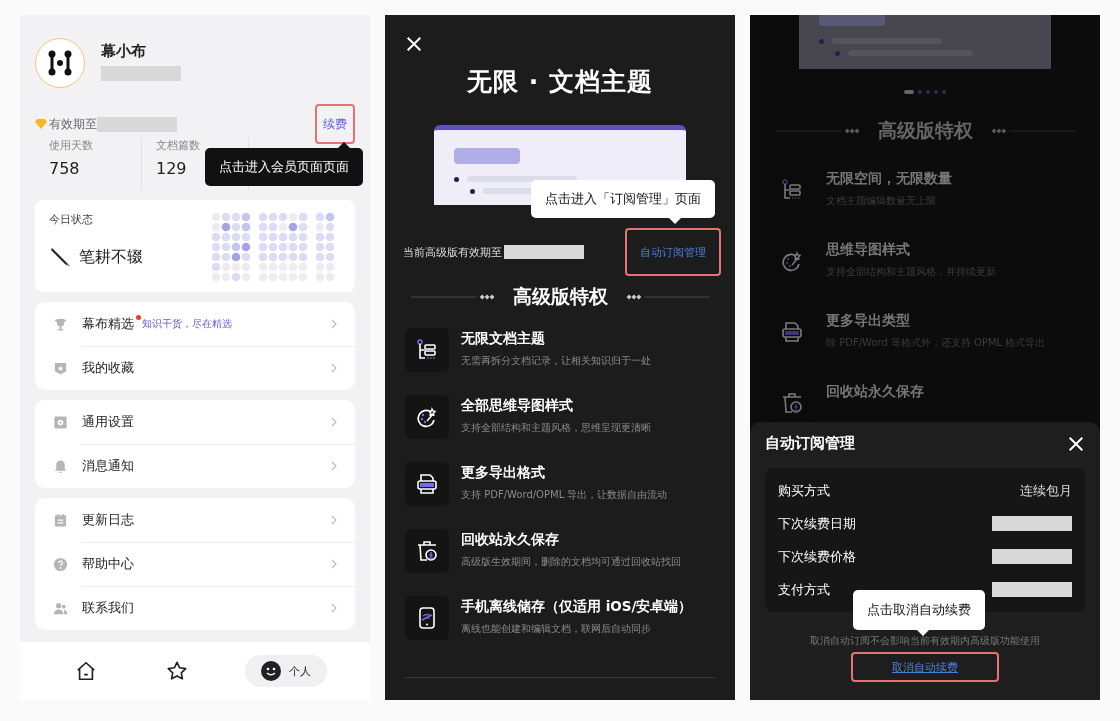 This screenshot has width=1120, height=721. I want to click on status-text: 笔耕不辍, so click(111, 257).